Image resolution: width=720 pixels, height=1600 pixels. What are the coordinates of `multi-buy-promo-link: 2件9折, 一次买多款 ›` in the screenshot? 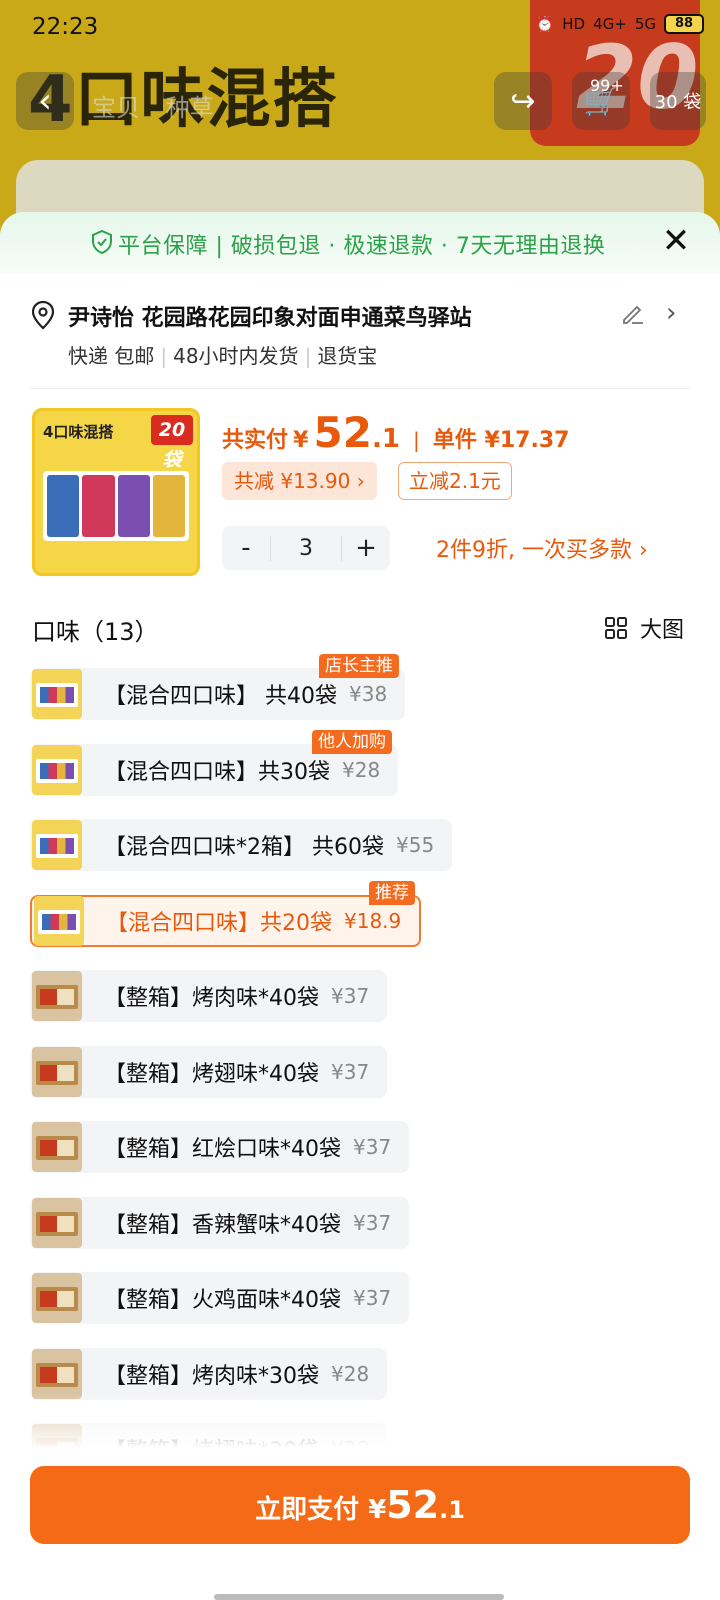 It's located at (542, 548).